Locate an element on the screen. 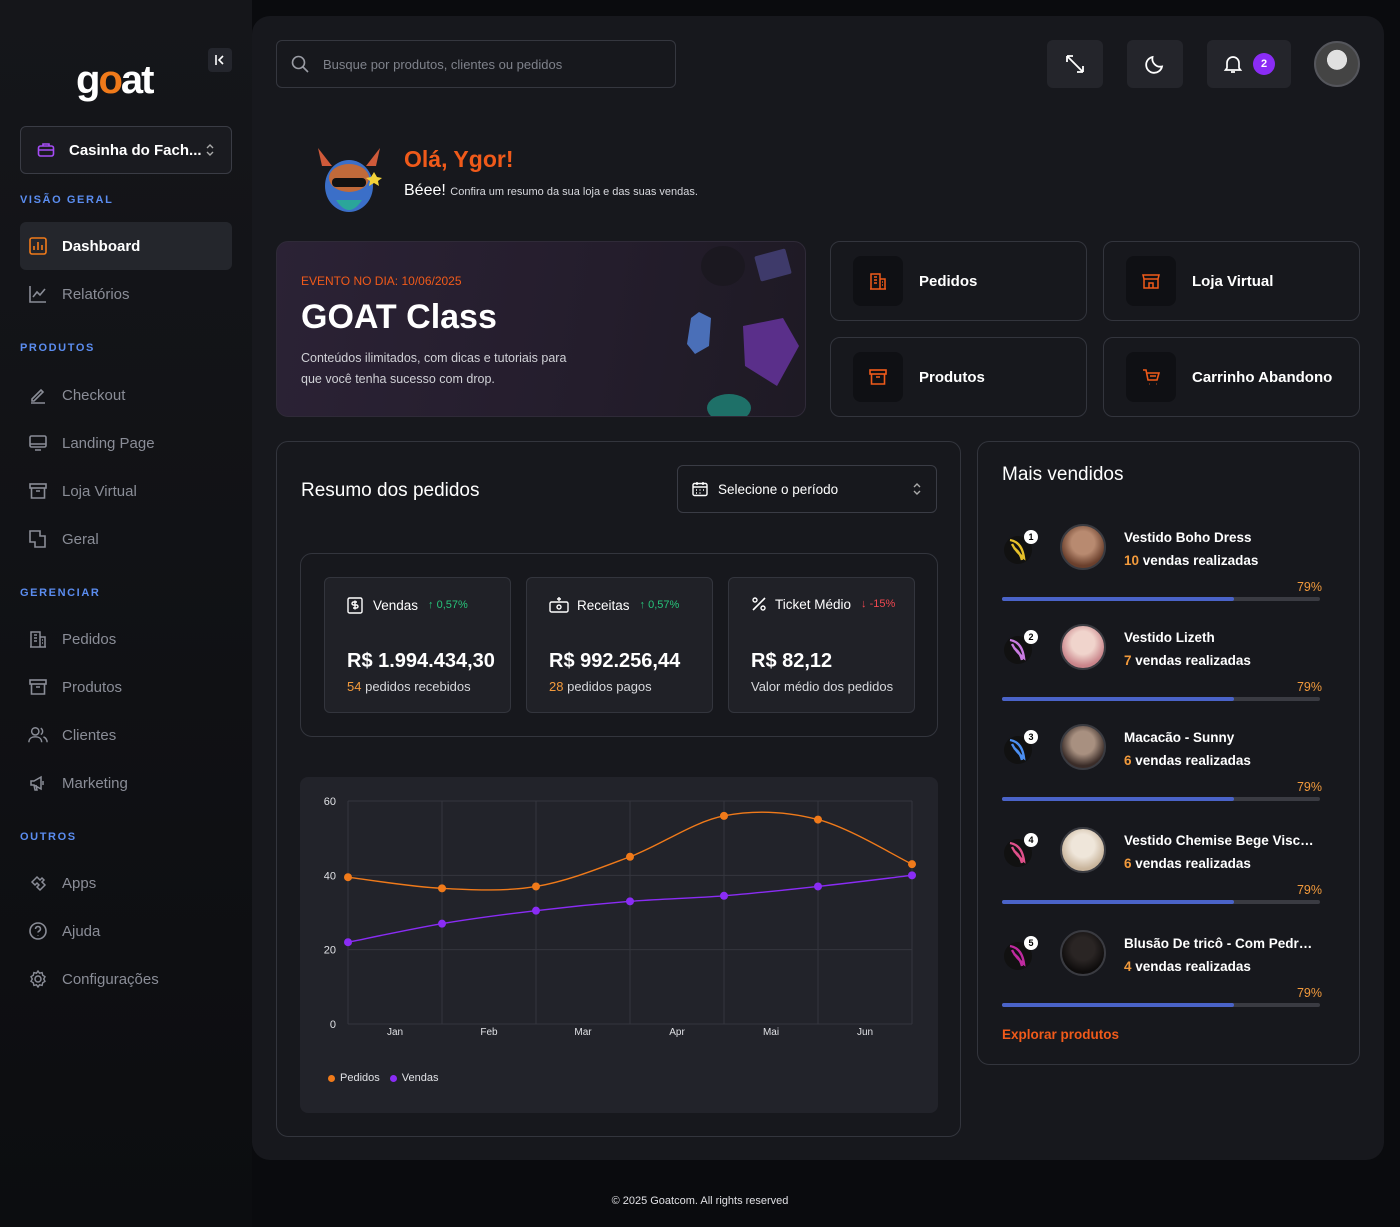  stat-value: R$ 1.994.434,30 is located at coordinates (421, 661).